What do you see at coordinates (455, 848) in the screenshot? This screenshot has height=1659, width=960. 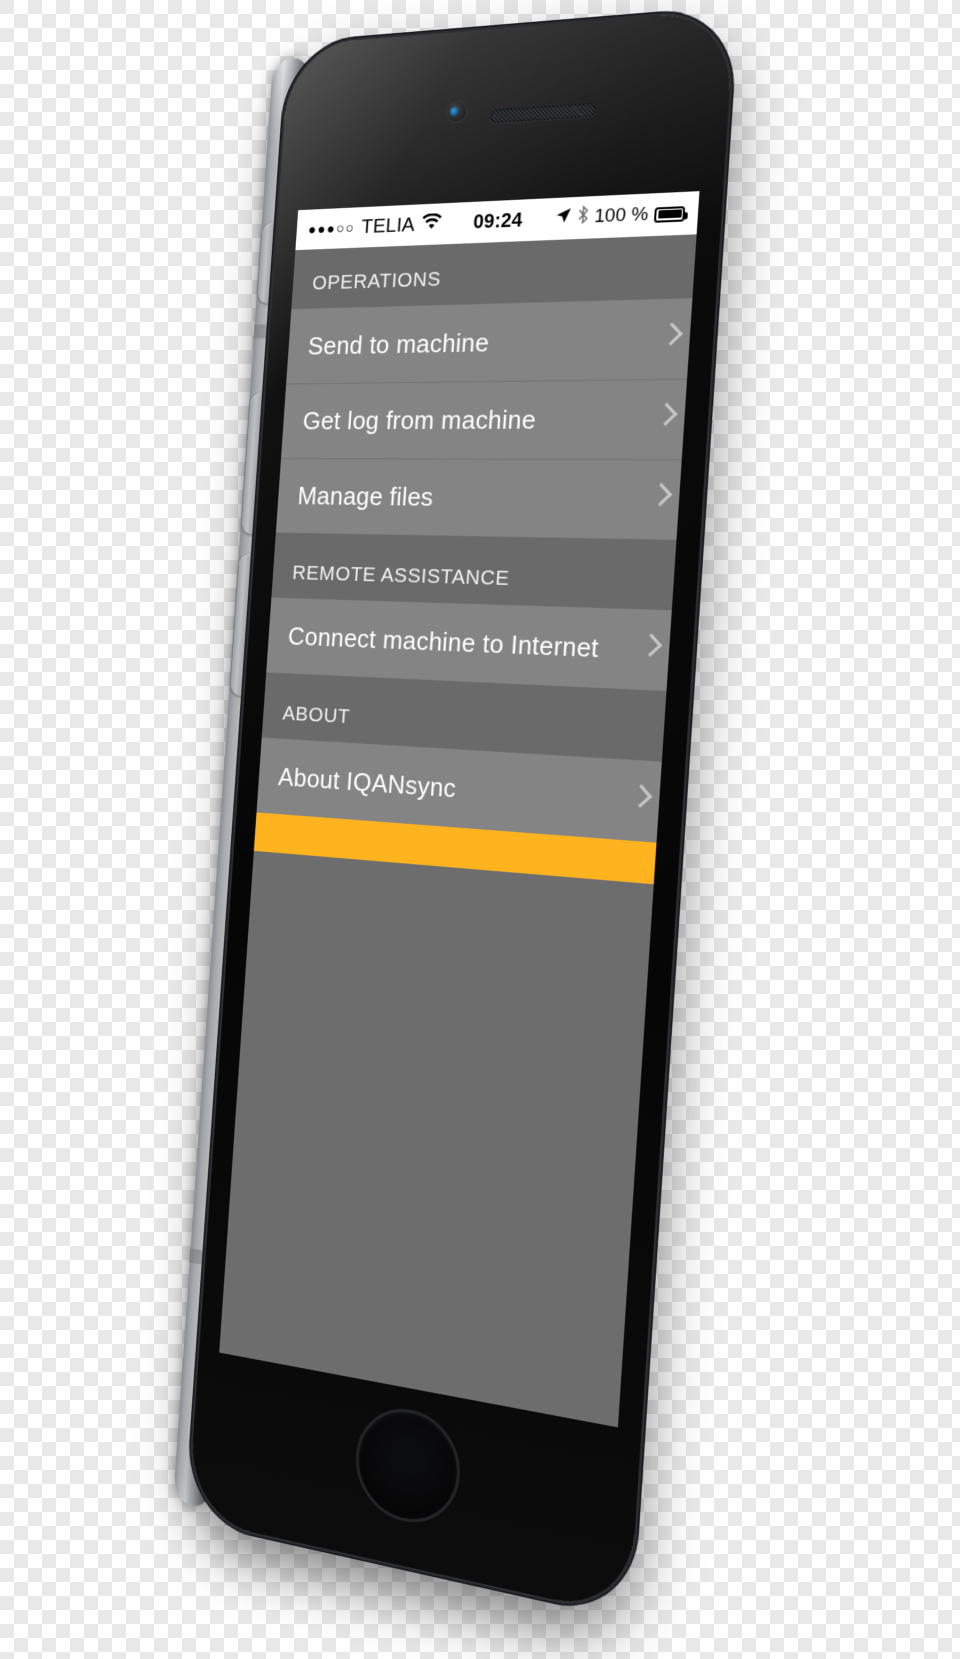 I see `accent-bottom-bar` at bounding box center [455, 848].